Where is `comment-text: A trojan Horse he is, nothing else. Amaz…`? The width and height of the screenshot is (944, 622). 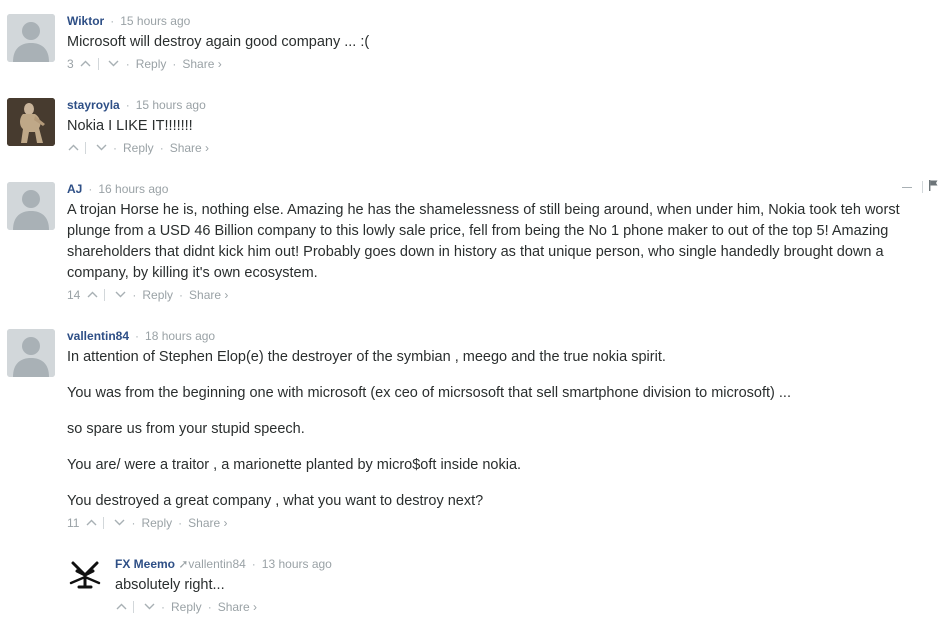
comment-text: A trojan Horse he is, nothing else. Amaz… is located at coordinates (502, 242).